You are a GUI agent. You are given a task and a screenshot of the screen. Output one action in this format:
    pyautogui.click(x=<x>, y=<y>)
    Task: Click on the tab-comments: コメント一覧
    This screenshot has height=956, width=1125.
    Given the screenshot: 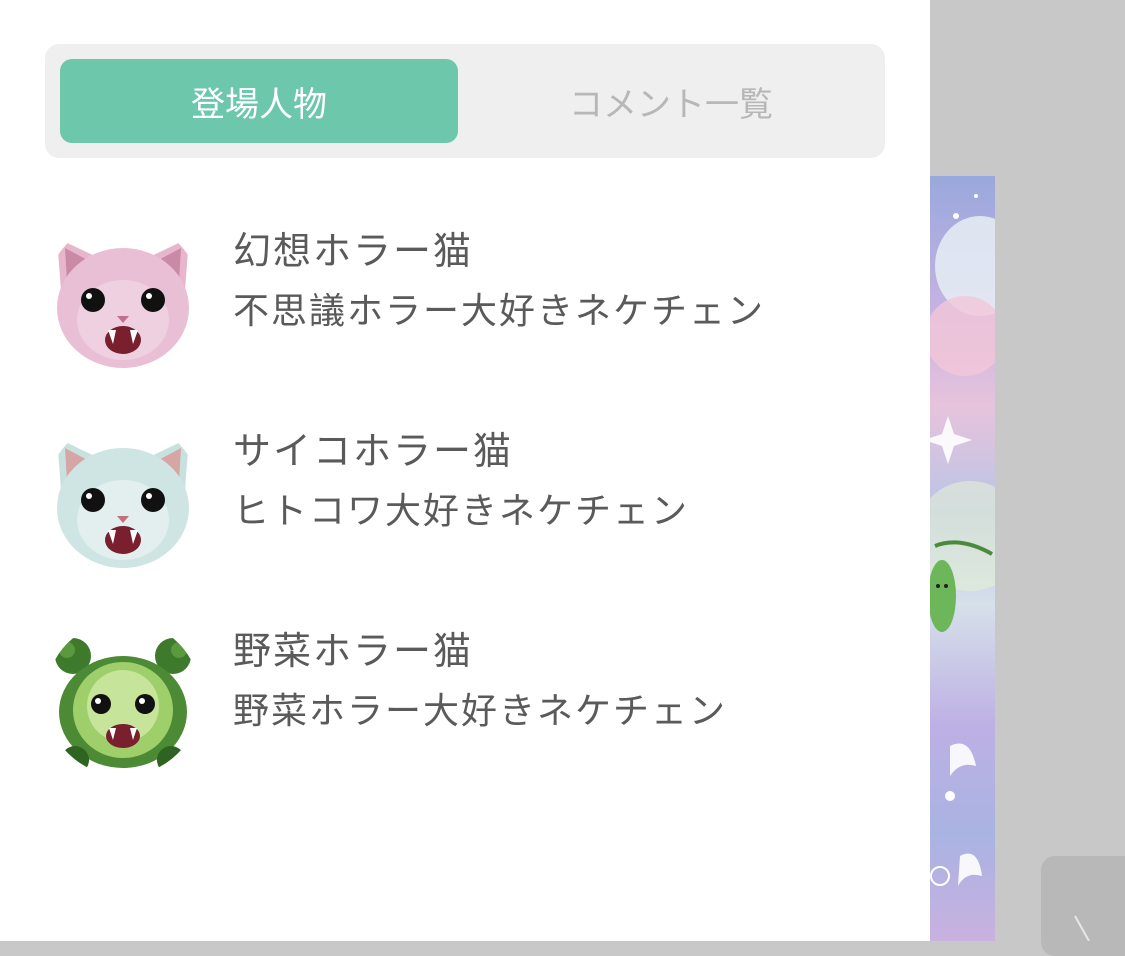 What is the action you would take?
    pyautogui.click(x=671, y=101)
    